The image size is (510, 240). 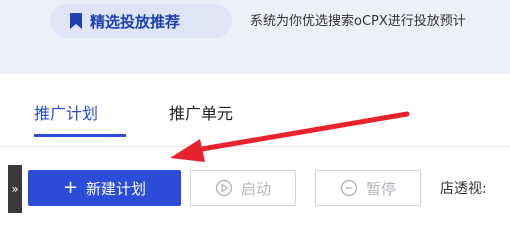 I want to click on shop-insight-label: 店透视:, so click(x=463, y=189).